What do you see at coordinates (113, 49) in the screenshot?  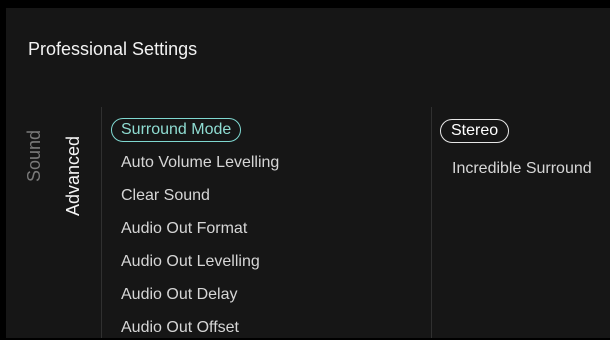 I see `page-title: Professional Settings` at bounding box center [113, 49].